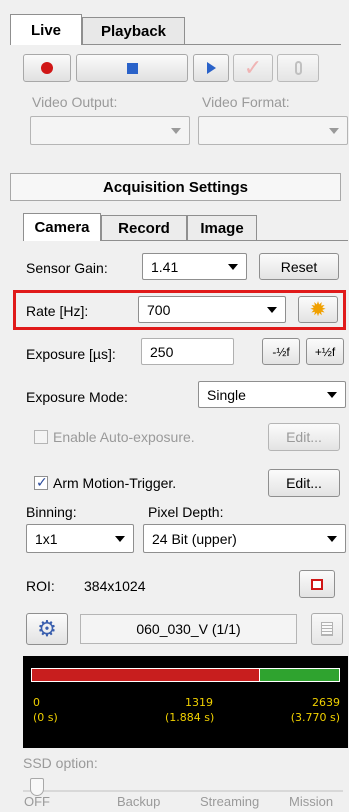 This screenshot has height=812, width=349. I want to click on record-button, so click(47, 68).